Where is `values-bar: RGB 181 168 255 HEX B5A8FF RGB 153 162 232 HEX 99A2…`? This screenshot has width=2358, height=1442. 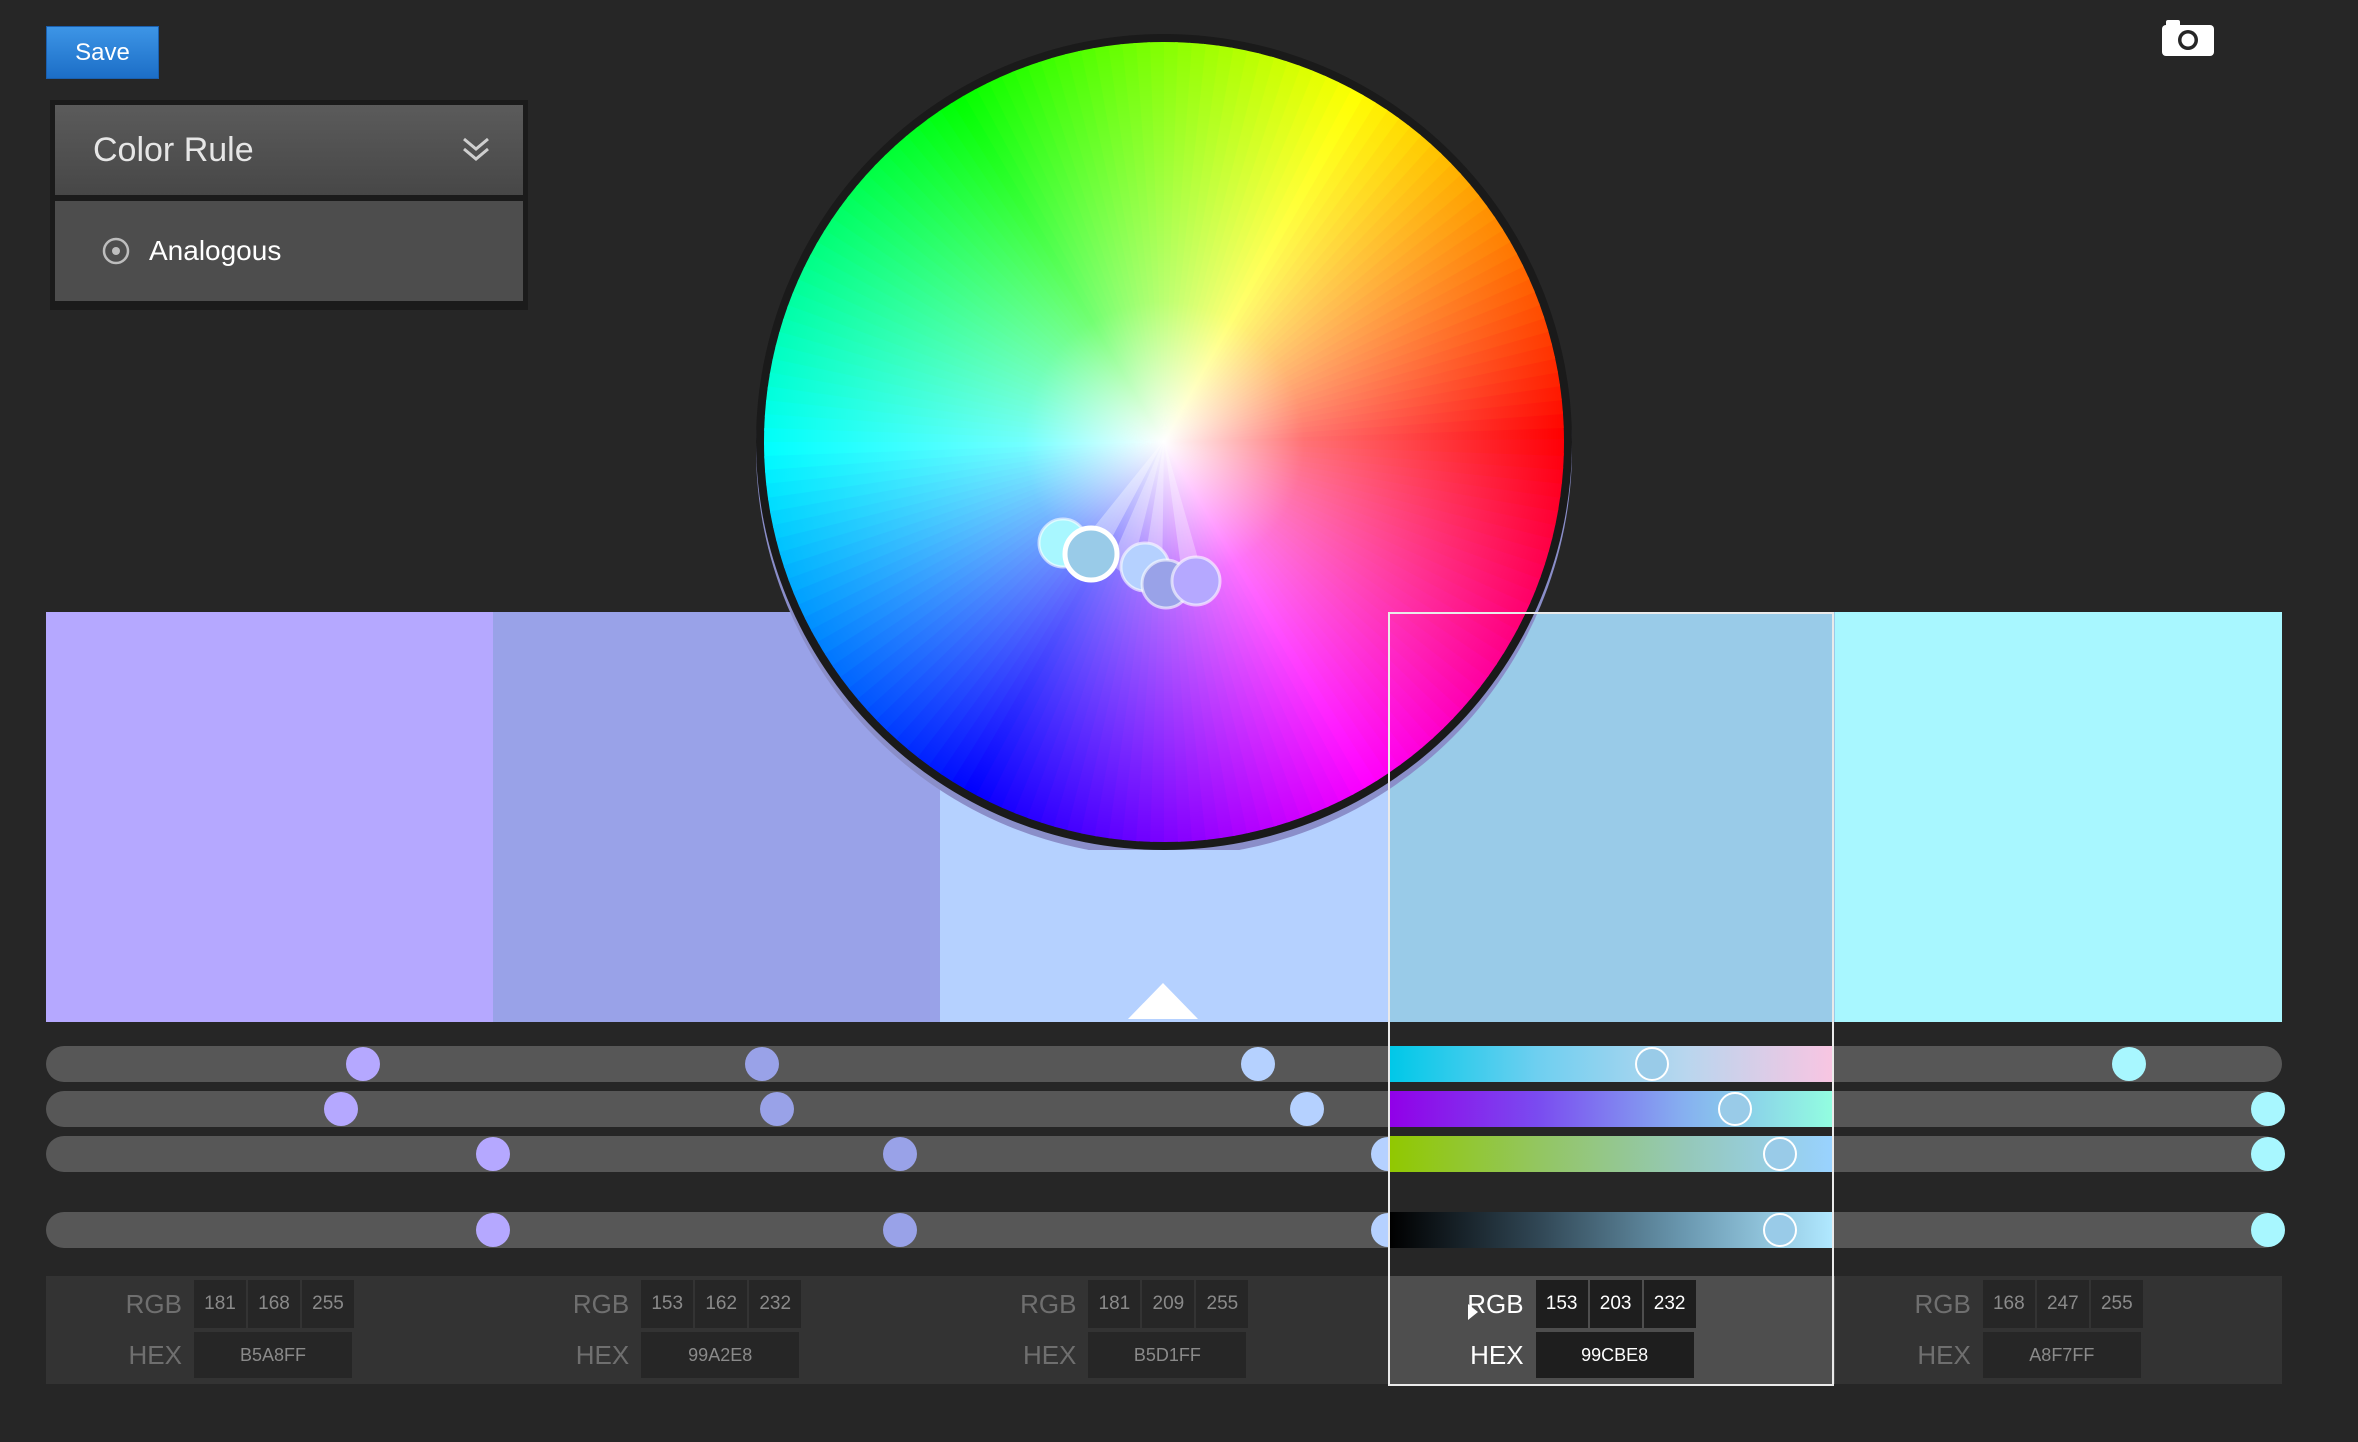 values-bar: RGB 181 168 255 HEX B5A8FF RGB 153 162 232 HEX 99A2… is located at coordinates (1164, 1330).